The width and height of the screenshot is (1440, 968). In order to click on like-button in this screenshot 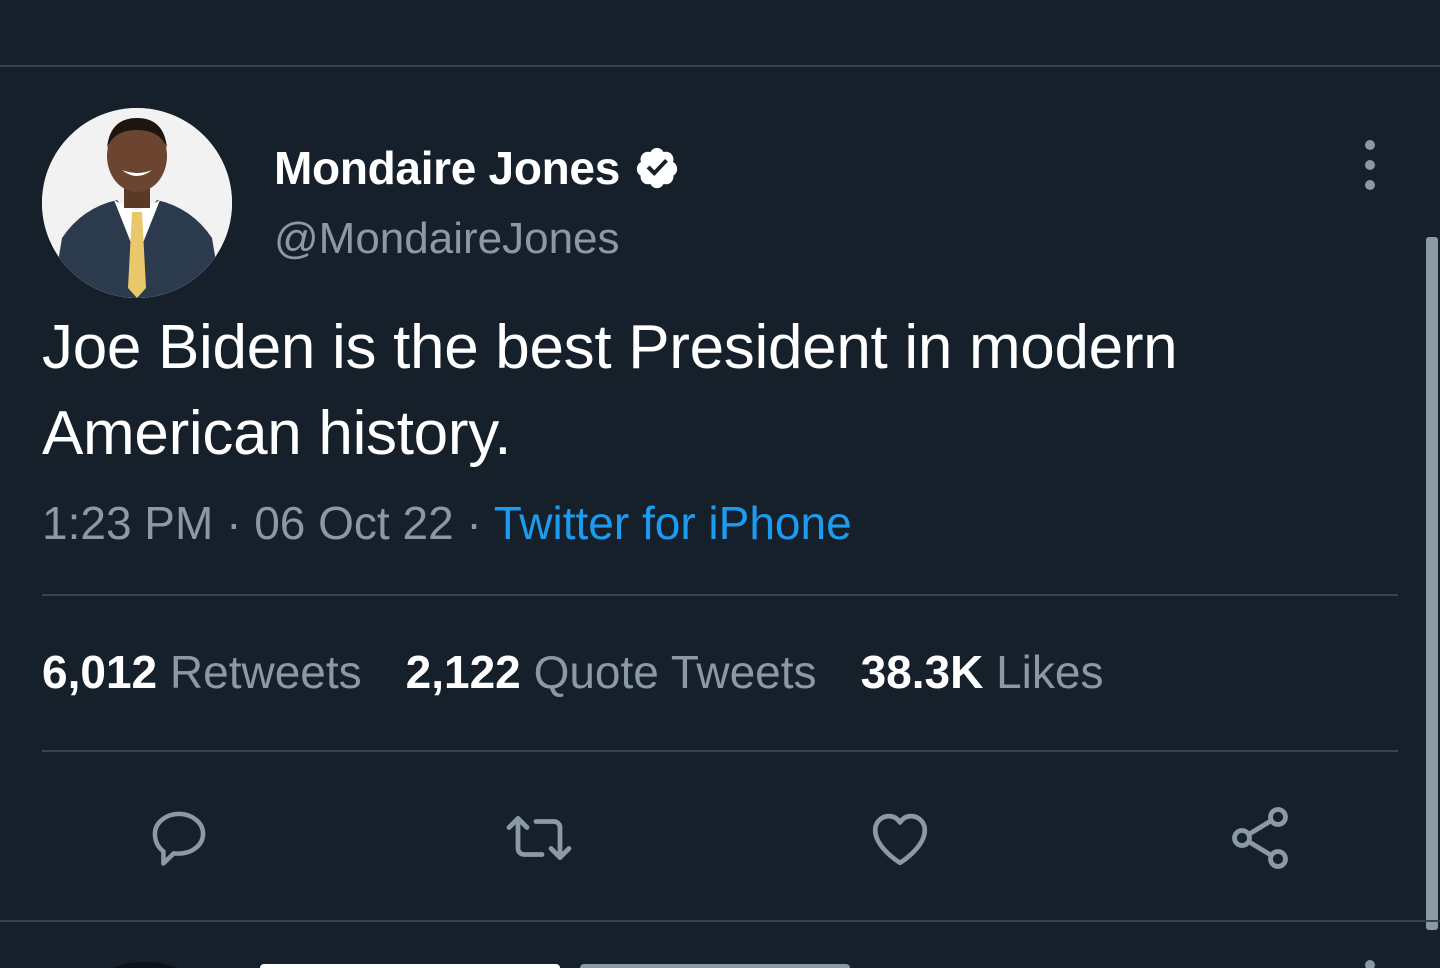, I will do `click(900, 838)`.